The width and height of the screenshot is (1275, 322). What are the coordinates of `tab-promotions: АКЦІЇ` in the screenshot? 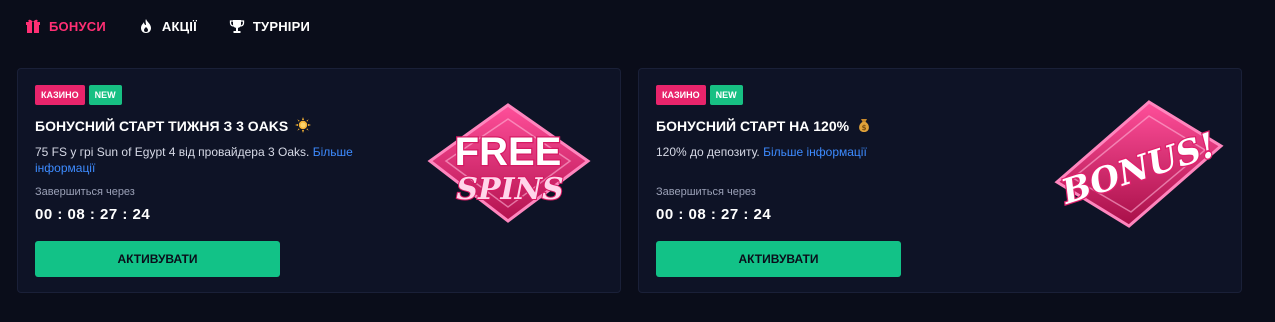 It's located at (167, 26).